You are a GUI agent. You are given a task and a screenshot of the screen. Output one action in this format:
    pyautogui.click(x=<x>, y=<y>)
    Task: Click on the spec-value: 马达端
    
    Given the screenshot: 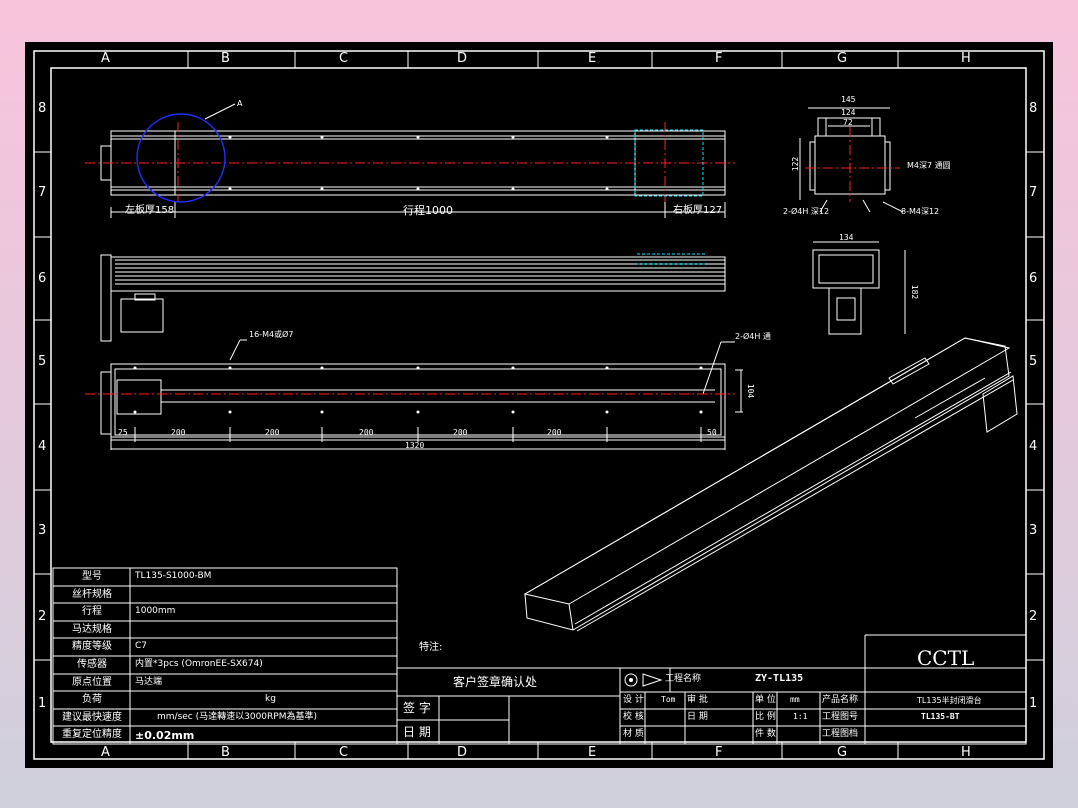 What is the action you would take?
    pyautogui.click(x=149, y=681)
    